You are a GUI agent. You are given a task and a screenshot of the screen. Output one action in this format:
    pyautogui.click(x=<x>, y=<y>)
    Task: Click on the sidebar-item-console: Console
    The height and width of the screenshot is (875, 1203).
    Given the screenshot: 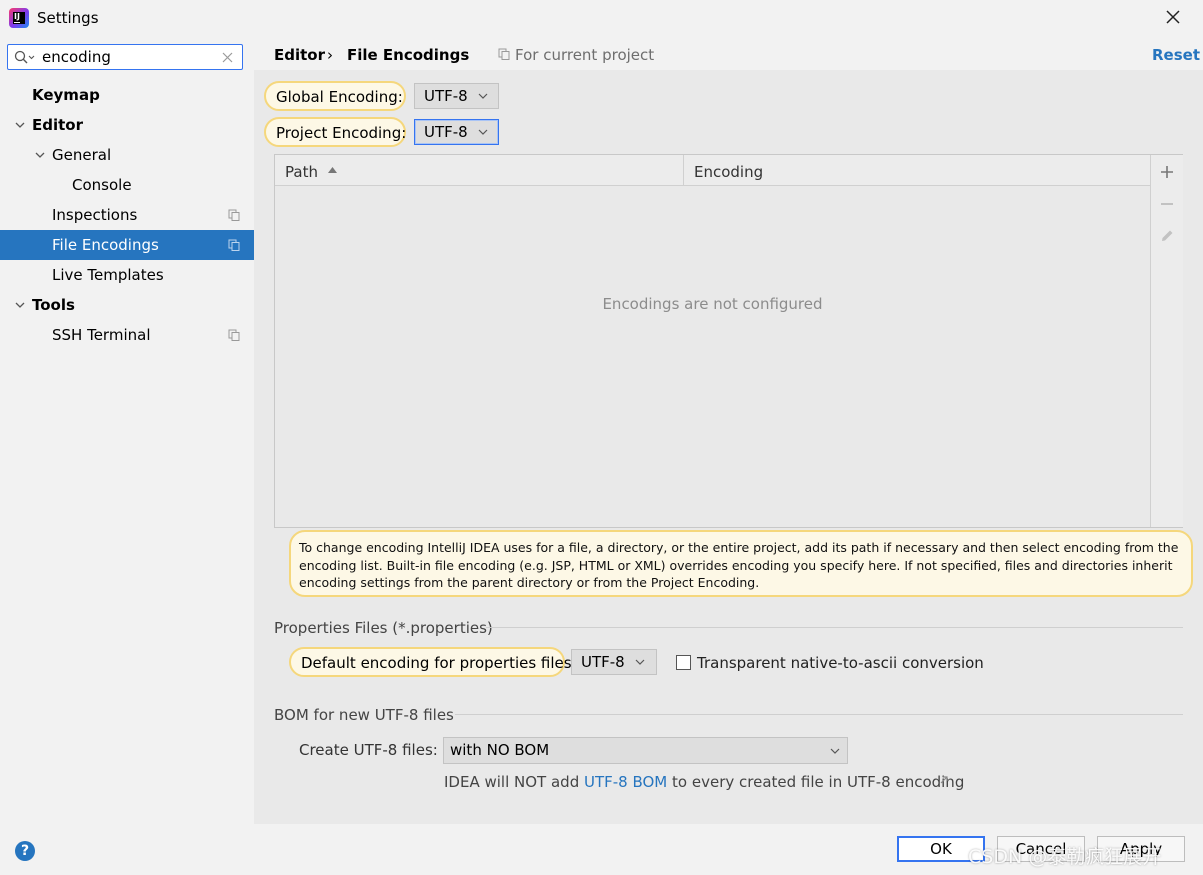 What is the action you would take?
    pyautogui.click(x=127, y=185)
    